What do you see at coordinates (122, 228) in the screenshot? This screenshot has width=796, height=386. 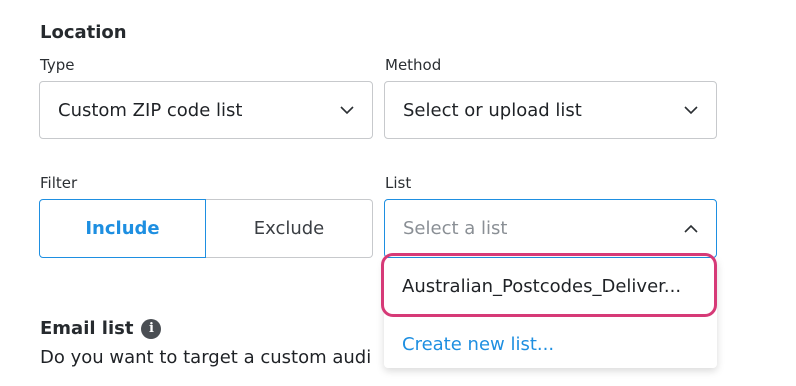 I see `filter-include-button: Include` at bounding box center [122, 228].